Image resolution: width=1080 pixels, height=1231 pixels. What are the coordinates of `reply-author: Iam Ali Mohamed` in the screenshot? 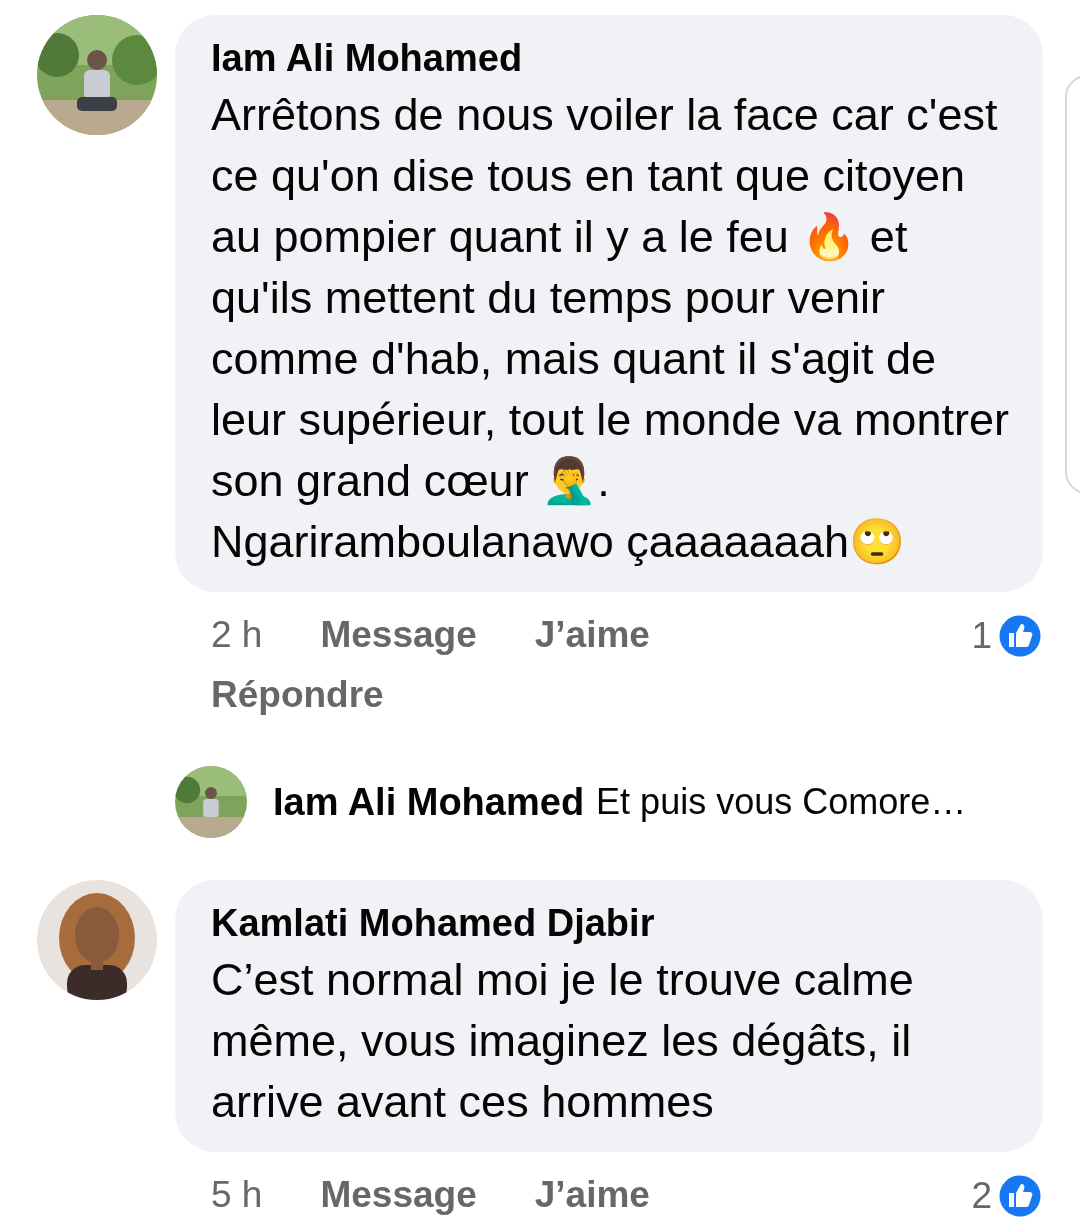 It's located at (429, 802).